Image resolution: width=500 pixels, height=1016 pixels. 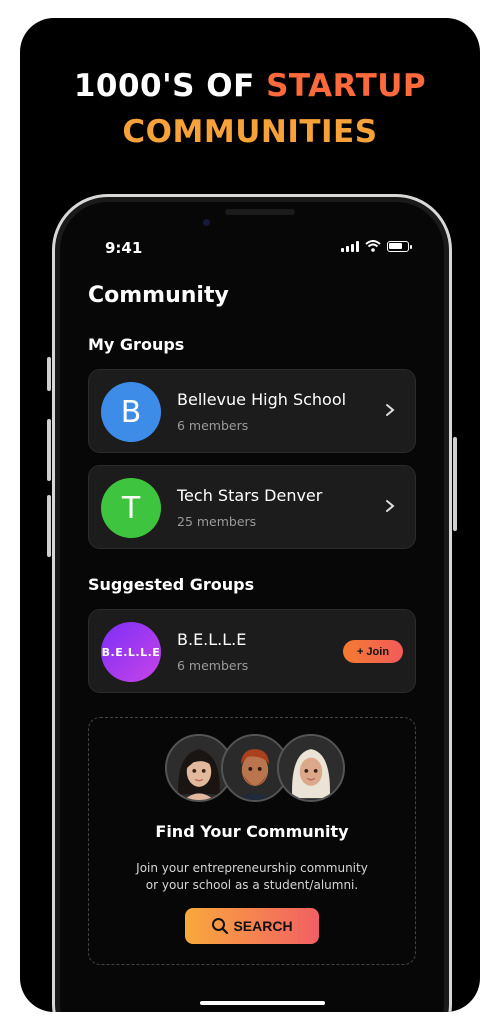 What do you see at coordinates (252, 868) in the screenshot?
I see `description-line-1: Join your entrepreneurship community` at bounding box center [252, 868].